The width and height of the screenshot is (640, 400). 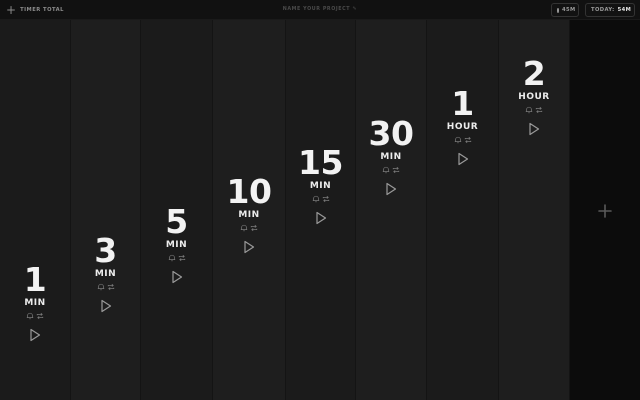 What do you see at coordinates (391, 133) in the screenshot?
I see `timer-value: 30` at bounding box center [391, 133].